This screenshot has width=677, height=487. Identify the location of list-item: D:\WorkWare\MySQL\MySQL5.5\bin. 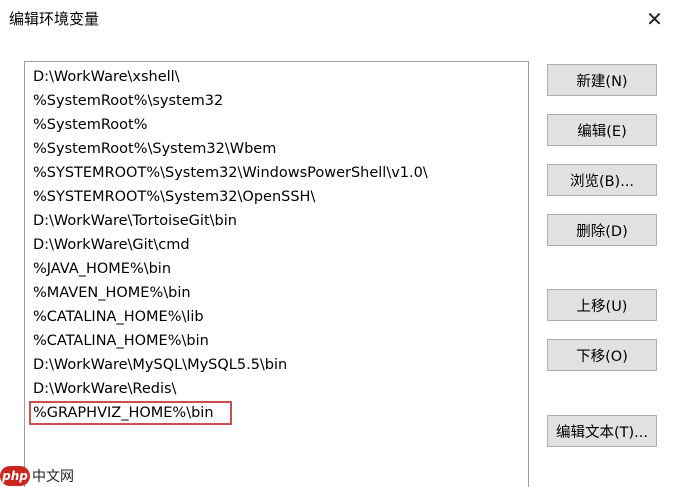
(276, 365).